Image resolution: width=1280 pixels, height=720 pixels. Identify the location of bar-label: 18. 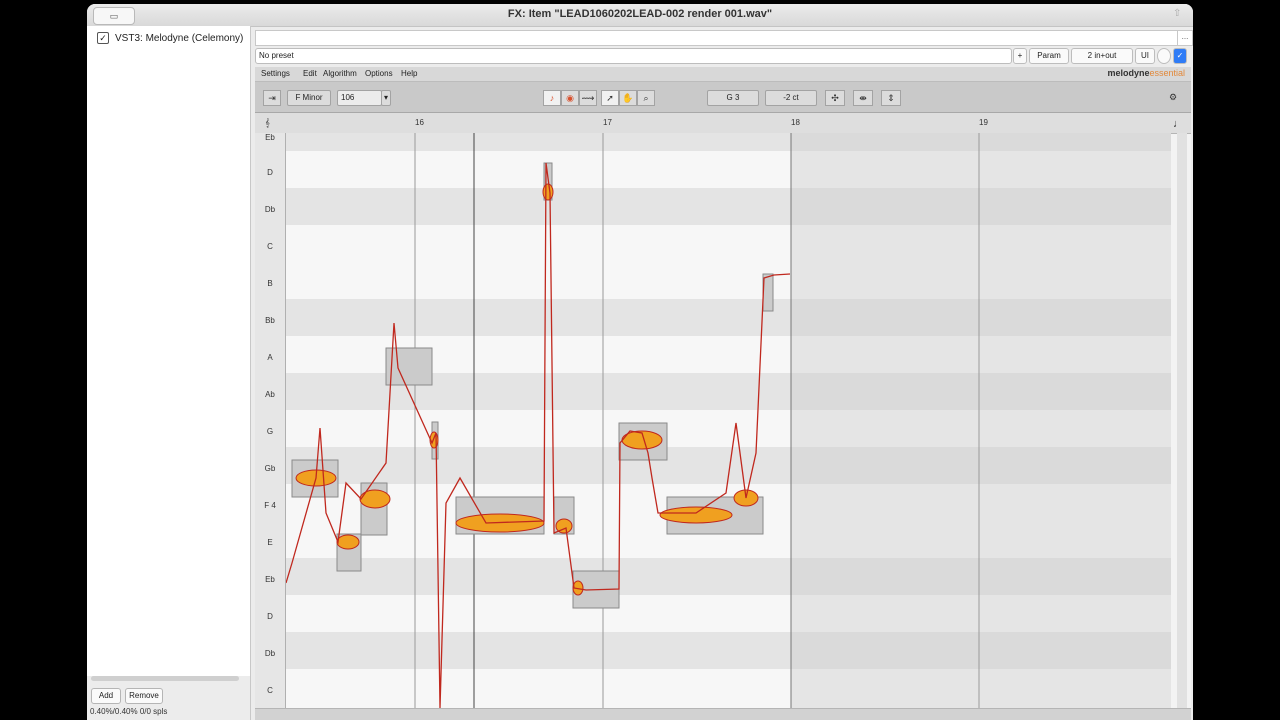
(795, 122).